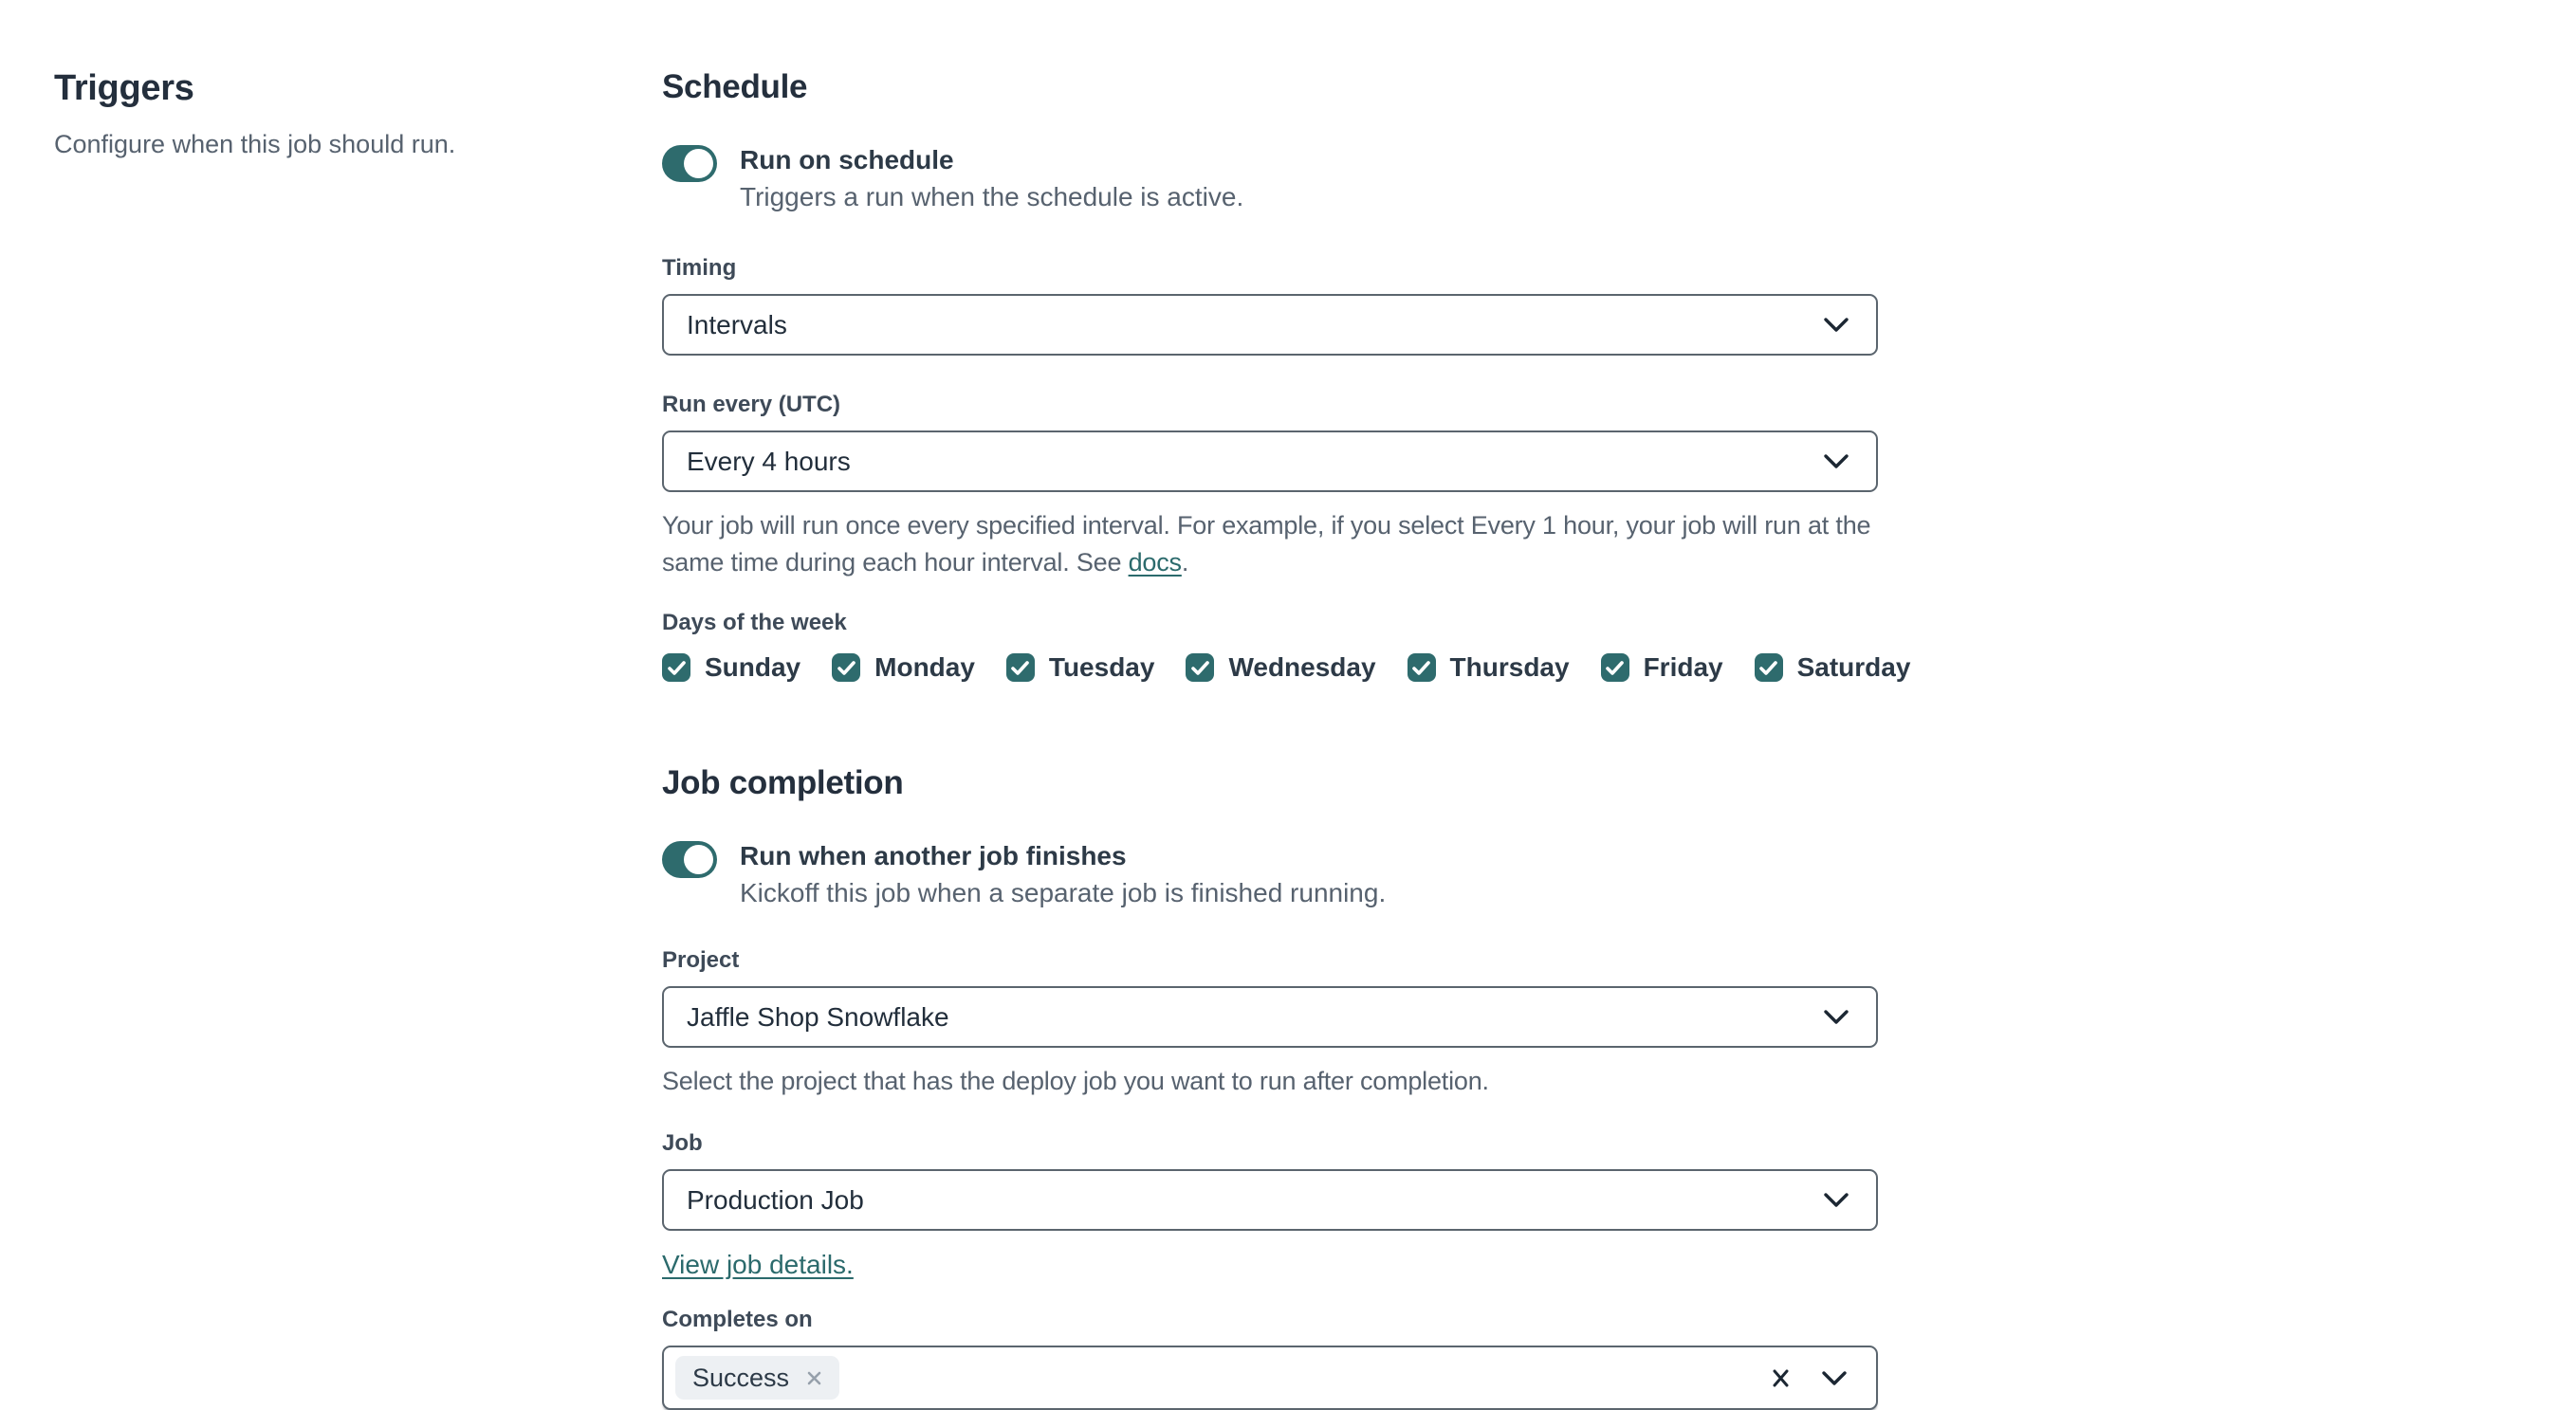  What do you see at coordinates (769, 461) in the screenshot?
I see `run-every-select-value: Every 4 hours` at bounding box center [769, 461].